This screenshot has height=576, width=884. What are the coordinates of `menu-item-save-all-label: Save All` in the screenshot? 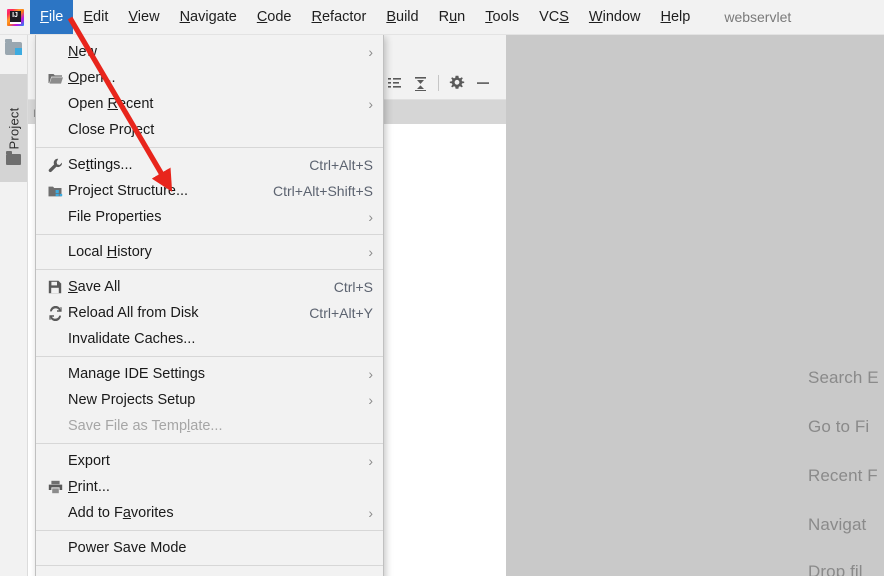 It's located at (94, 287).